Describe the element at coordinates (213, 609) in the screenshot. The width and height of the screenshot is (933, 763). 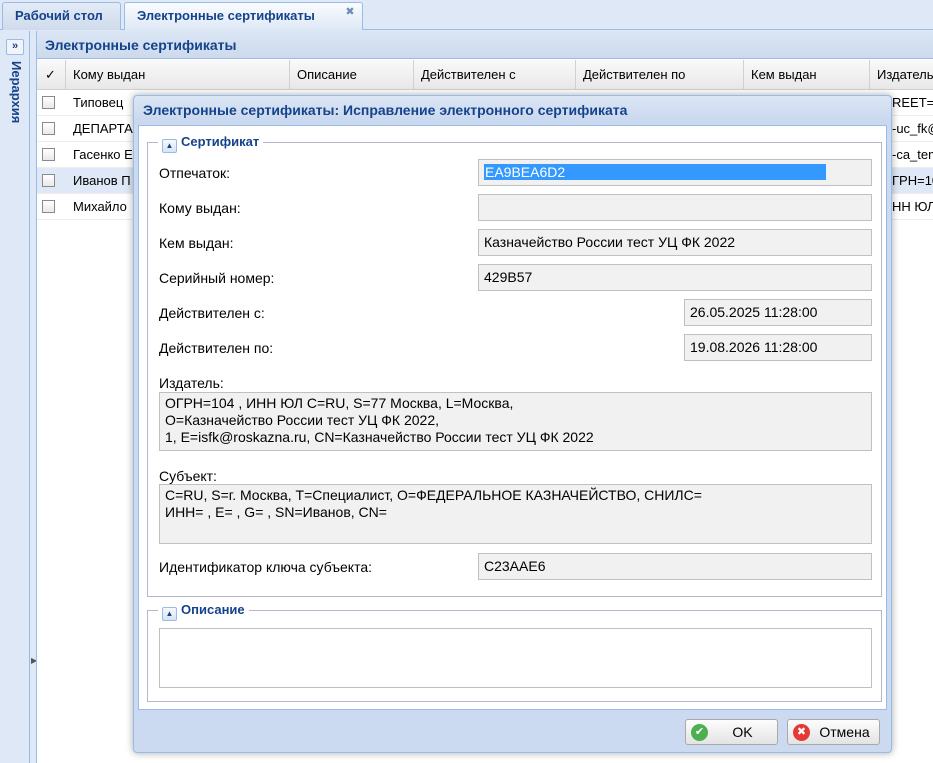
I see `description-legend-label: Описание` at that location.